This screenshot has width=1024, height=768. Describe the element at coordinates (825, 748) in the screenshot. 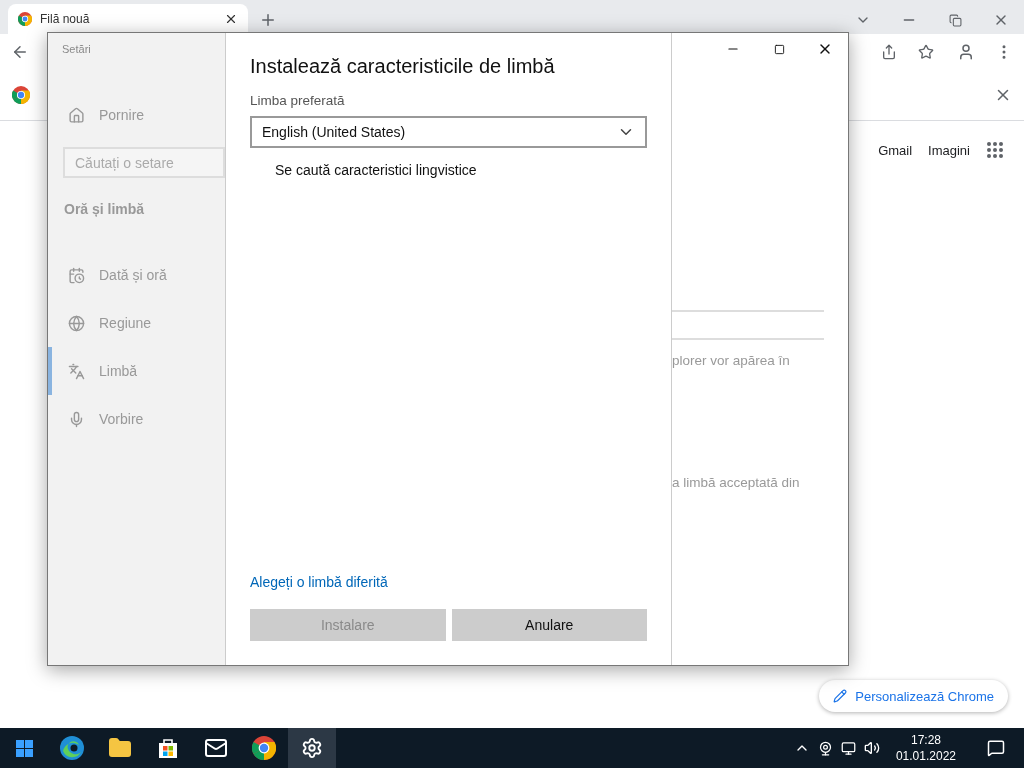

I see `camera-icon` at that location.